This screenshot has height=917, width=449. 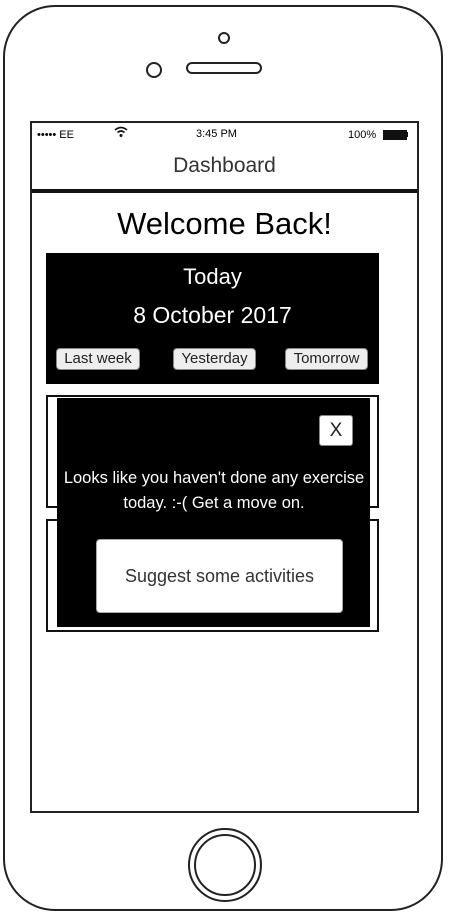 What do you see at coordinates (212, 315) in the screenshot?
I see `today-date: 8 October 2017` at bounding box center [212, 315].